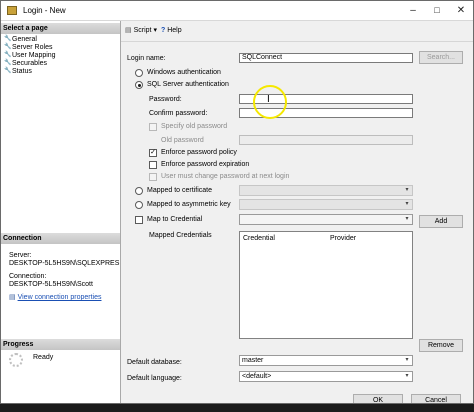 This screenshot has width=474, height=412. Describe the element at coordinates (32, 47) in the screenshot. I see `page-item-label: Server Roles` at that location.